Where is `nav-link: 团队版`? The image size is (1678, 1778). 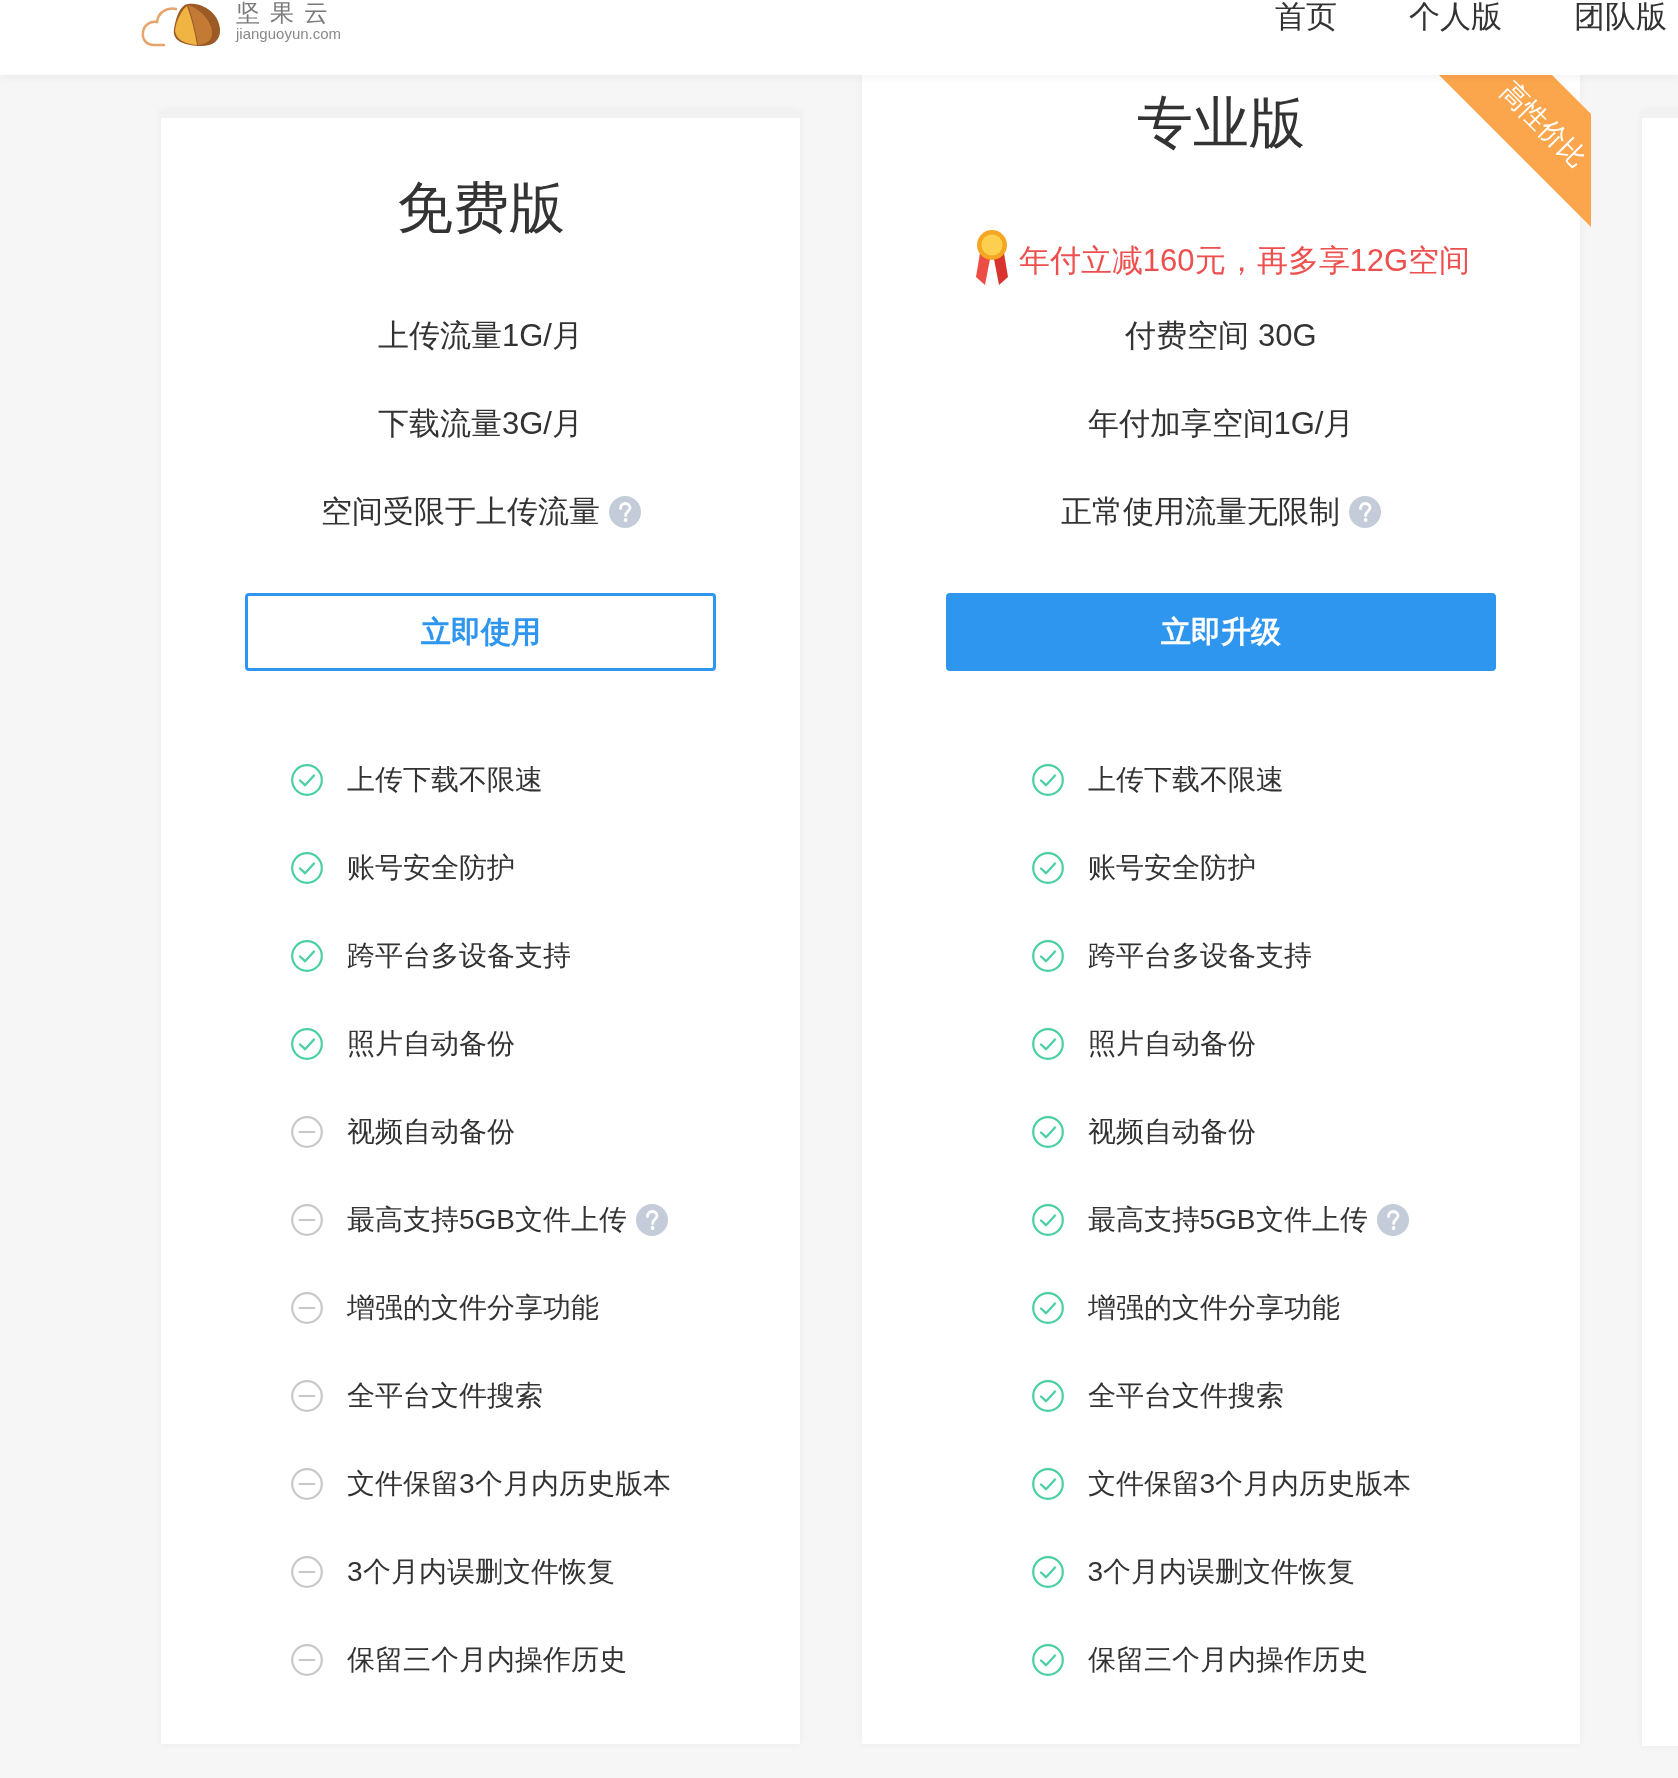
nav-link: 团队版 is located at coordinates (1620, 17).